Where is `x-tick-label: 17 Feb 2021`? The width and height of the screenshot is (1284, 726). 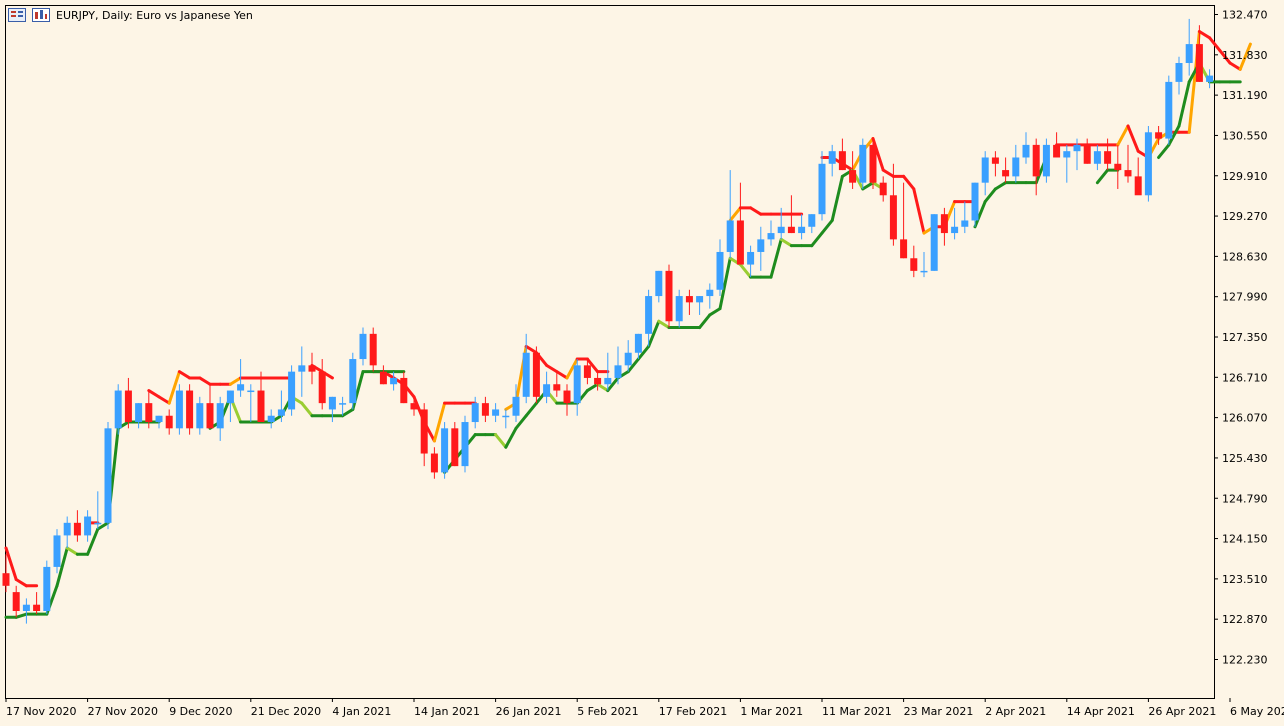 x-tick-label: 17 Feb 2021 is located at coordinates (693, 711).